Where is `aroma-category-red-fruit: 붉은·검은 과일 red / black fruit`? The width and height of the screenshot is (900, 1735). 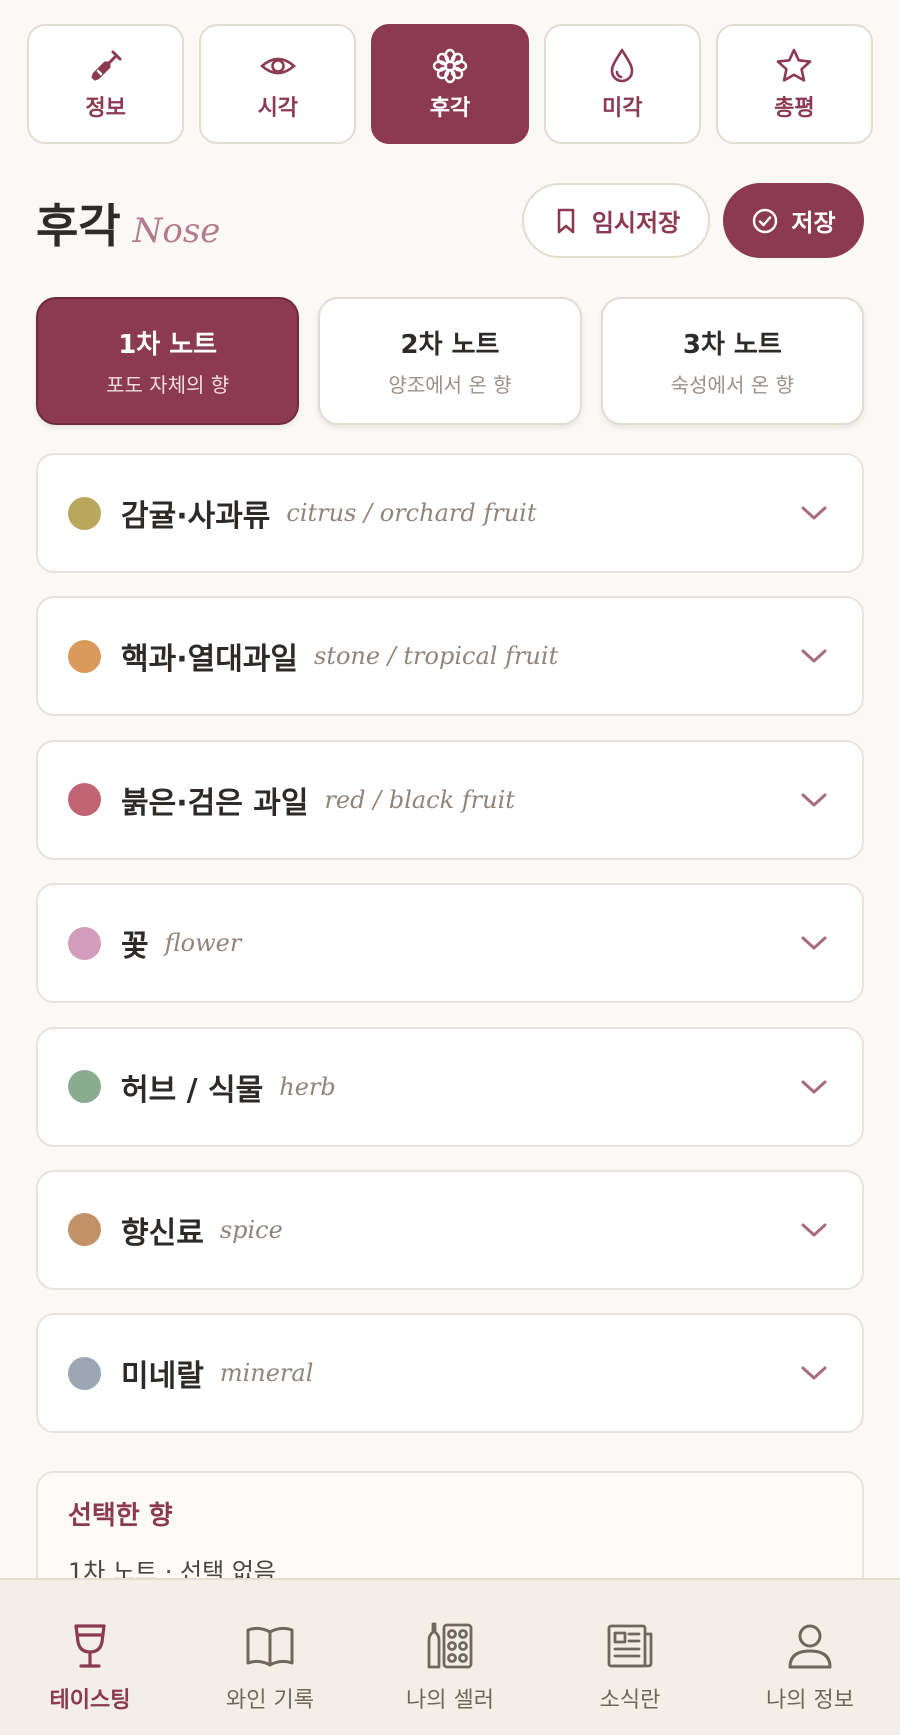
aroma-category-red-fruit: 붉은·검은 과일 red / black fruit is located at coordinates (450, 799).